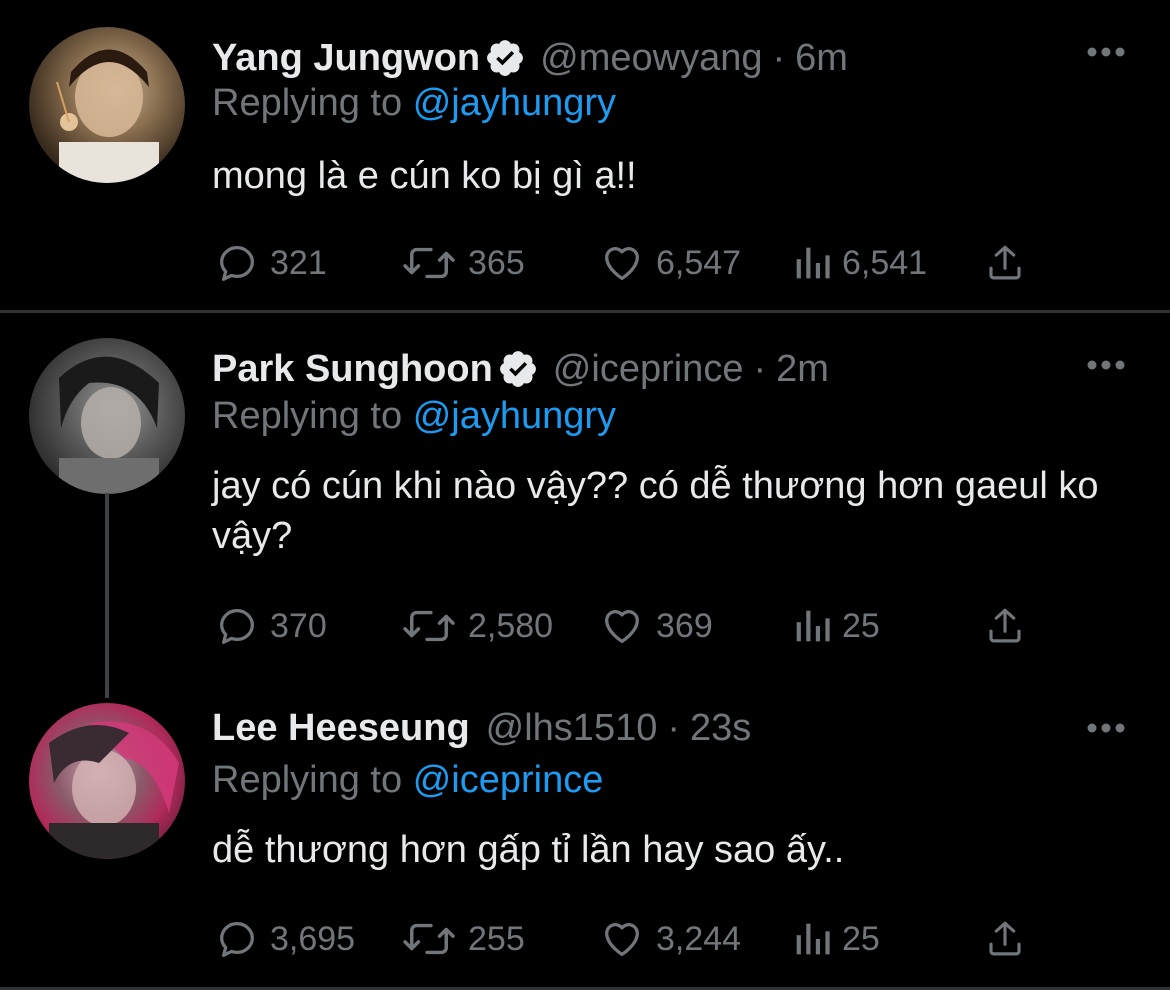 This screenshot has width=1170, height=990. I want to click on action-bar: 3,695 255 3,244 25, so click(585, 939).